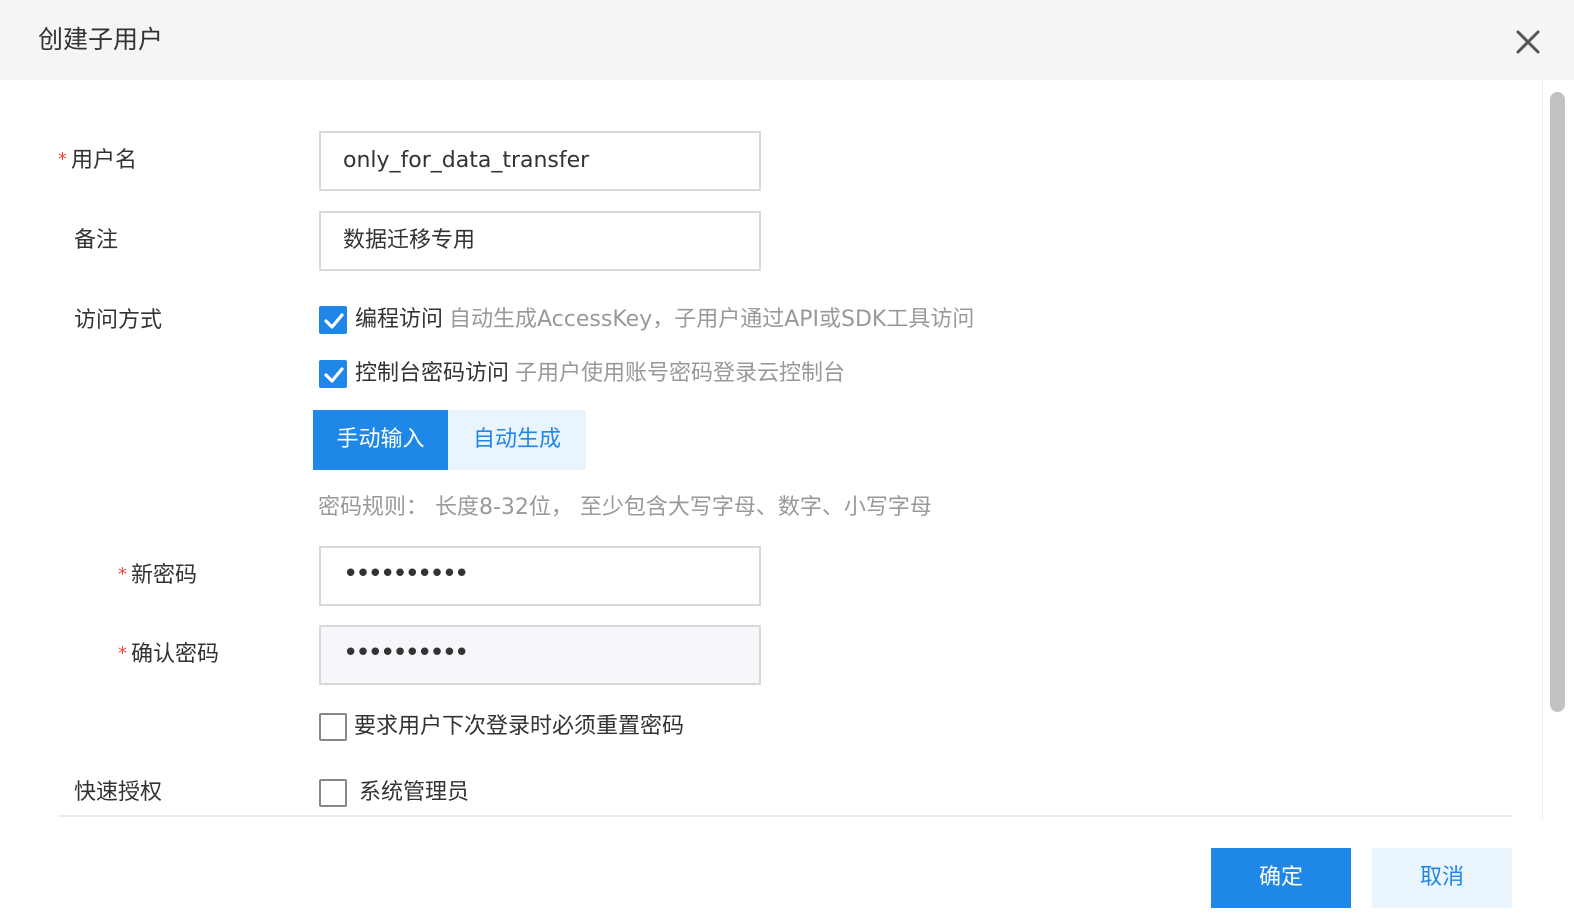 The height and width of the screenshot is (922, 1574). Describe the element at coordinates (432, 373) in the screenshot. I see `console-access-label: 控制台密码访问` at that location.